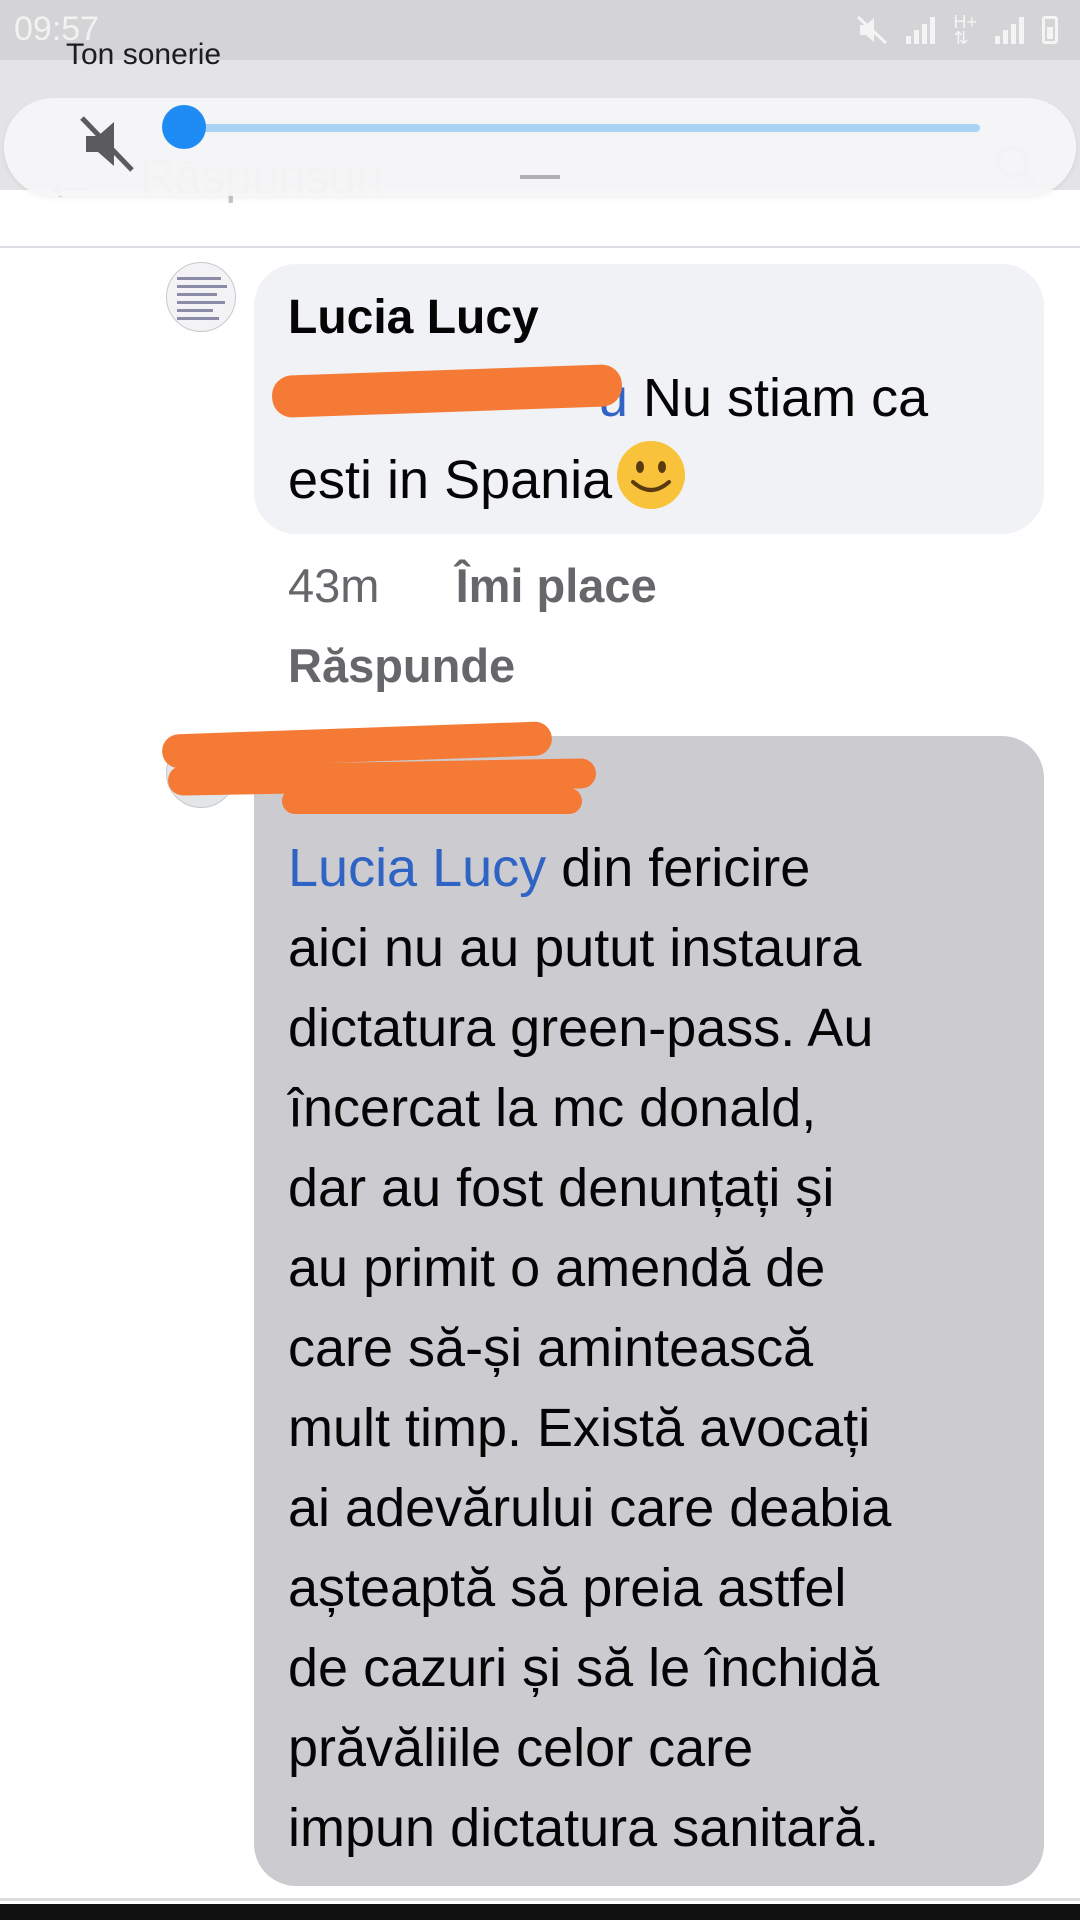 The width and height of the screenshot is (1080, 1920). Describe the element at coordinates (549, 868) in the screenshot. I see `comment-text-line: Lucia Lucy din fericire` at that location.